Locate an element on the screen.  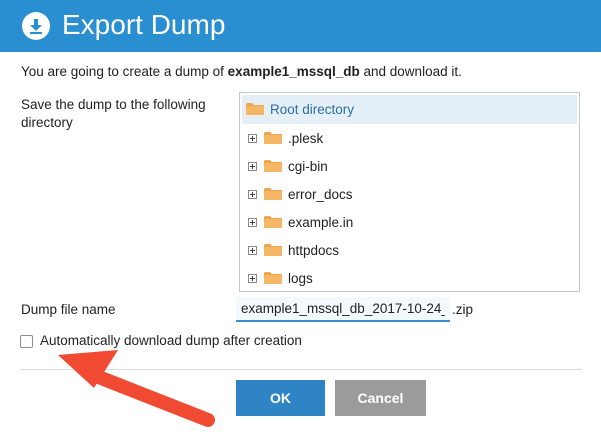
tree-item-label: error_docs is located at coordinates (320, 194).